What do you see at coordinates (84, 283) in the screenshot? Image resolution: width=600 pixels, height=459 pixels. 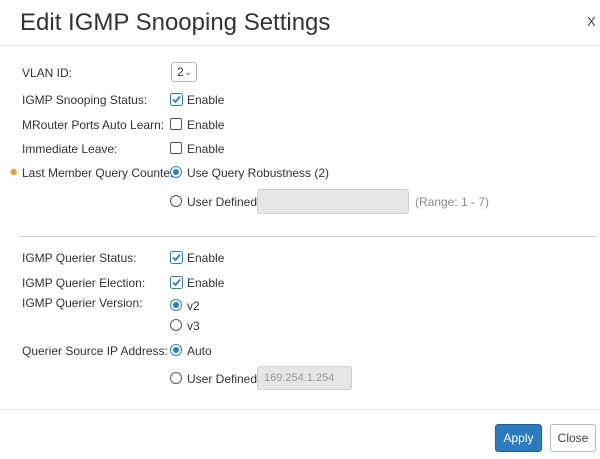 I see `querier-election-label: IGMP Querier Election:` at bounding box center [84, 283].